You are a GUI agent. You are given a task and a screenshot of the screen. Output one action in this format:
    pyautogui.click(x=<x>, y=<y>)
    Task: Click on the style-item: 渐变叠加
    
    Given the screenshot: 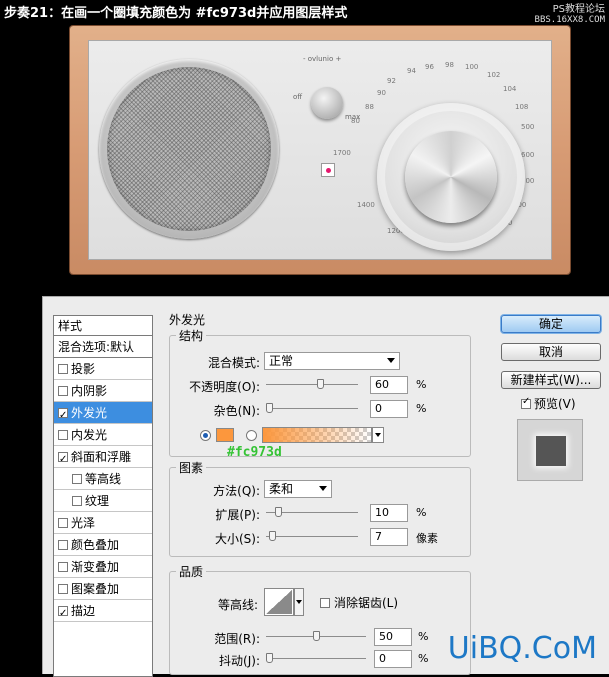 What is the action you would take?
    pyautogui.click(x=103, y=567)
    